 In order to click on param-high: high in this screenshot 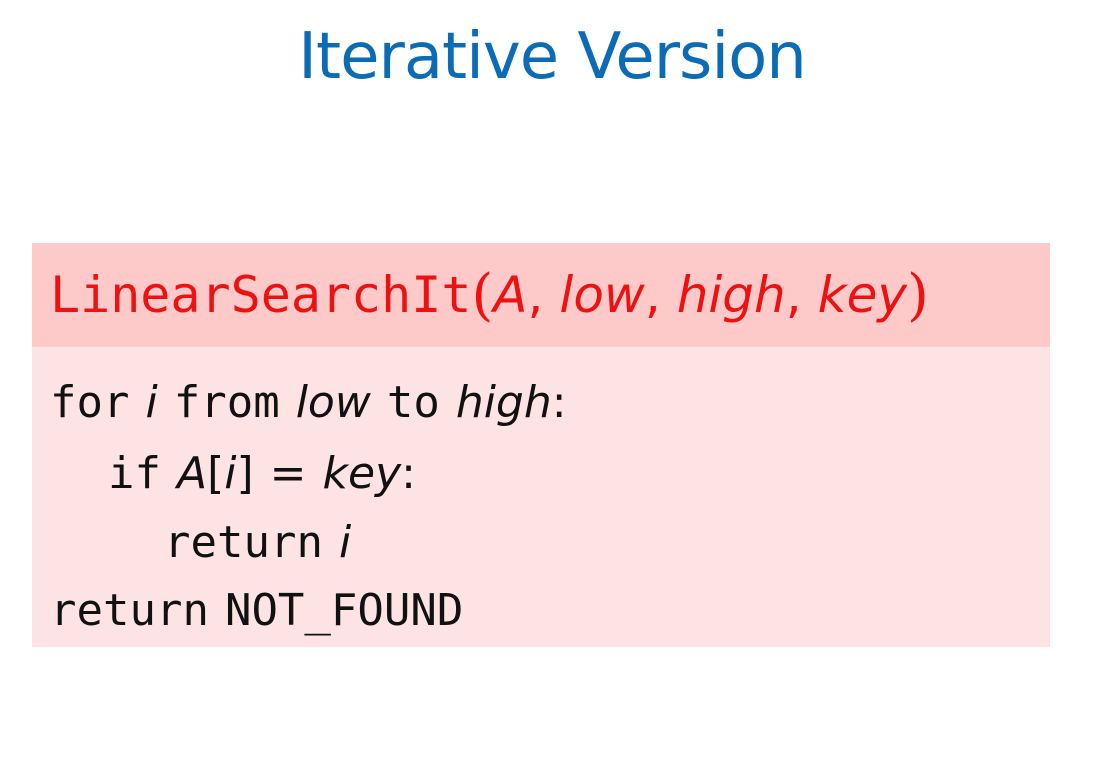, I will do `click(731, 295)`.